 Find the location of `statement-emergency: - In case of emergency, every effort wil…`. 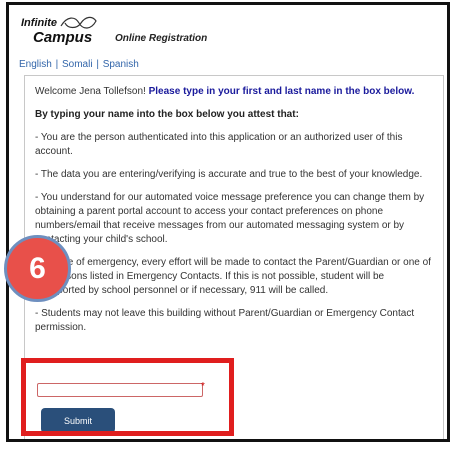

statement-emergency: - In case of emergency, every effort wil… is located at coordinates (233, 276).